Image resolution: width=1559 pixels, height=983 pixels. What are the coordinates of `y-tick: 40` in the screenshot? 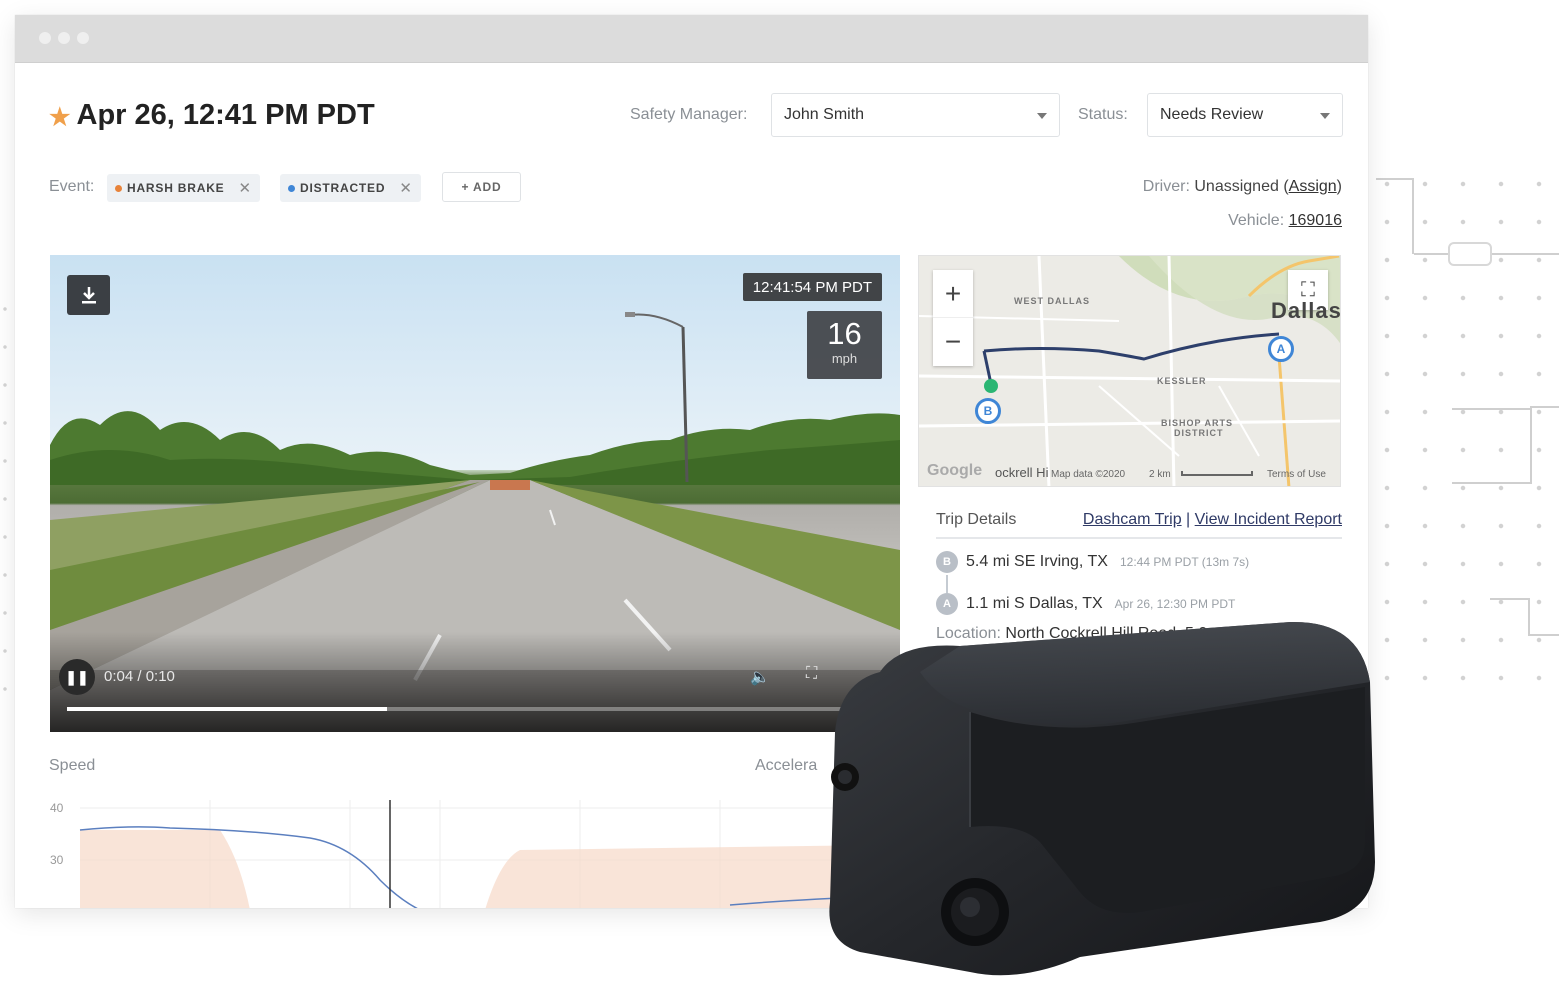 It's located at (57, 808).